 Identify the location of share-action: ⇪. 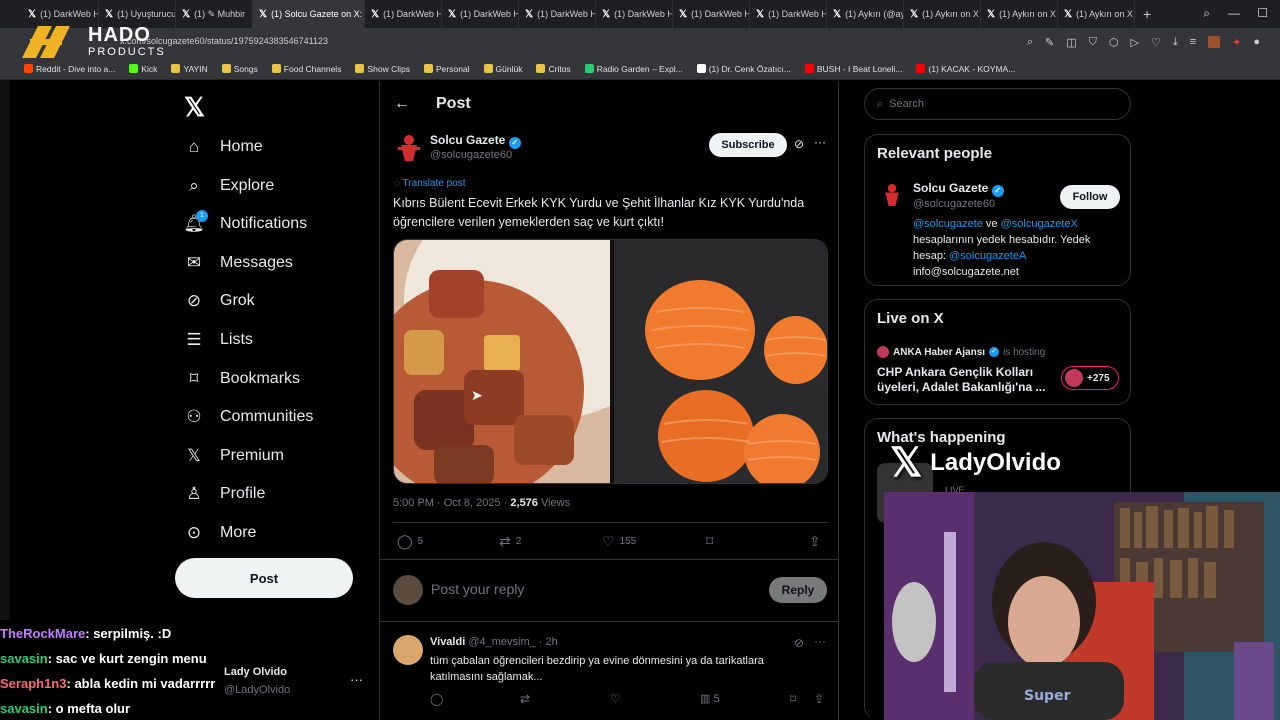
(815, 541).